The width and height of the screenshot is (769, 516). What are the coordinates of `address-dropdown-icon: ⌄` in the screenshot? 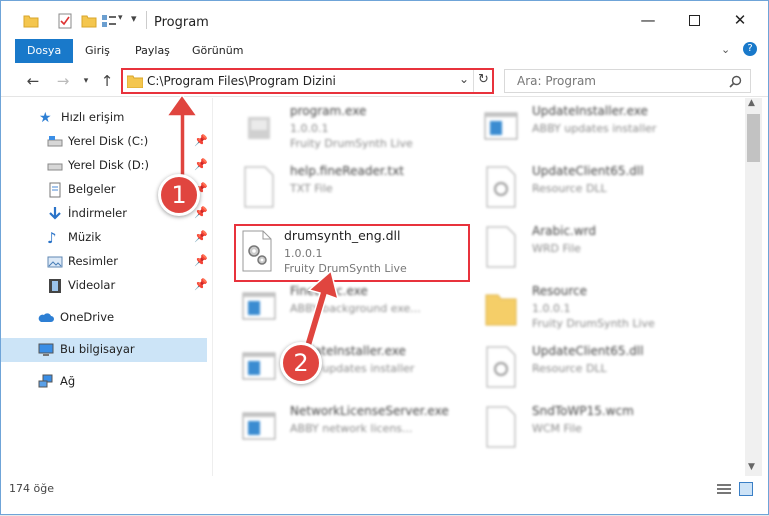 It's located at (464, 79).